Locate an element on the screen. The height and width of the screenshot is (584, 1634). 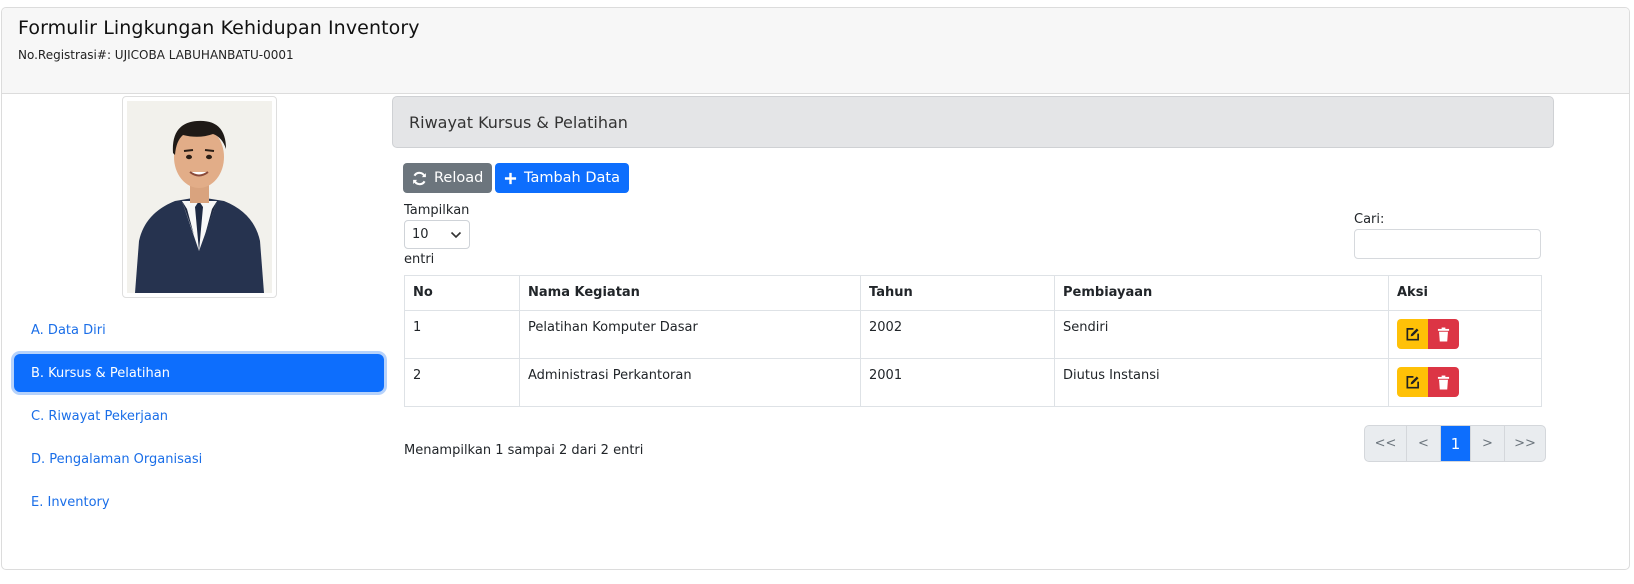
pagination: << < 1 > >> is located at coordinates (1455, 443).